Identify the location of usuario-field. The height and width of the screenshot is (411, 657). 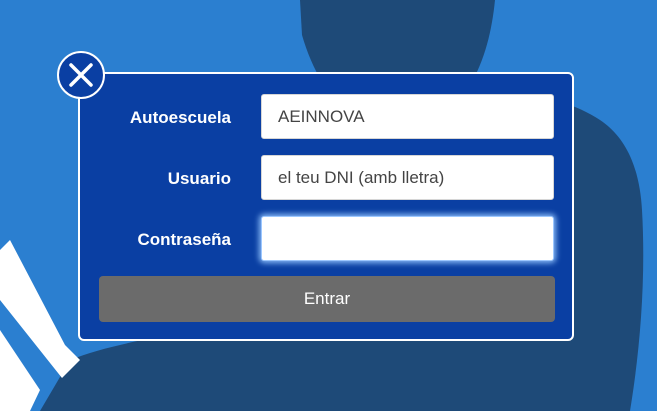
(407, 177).